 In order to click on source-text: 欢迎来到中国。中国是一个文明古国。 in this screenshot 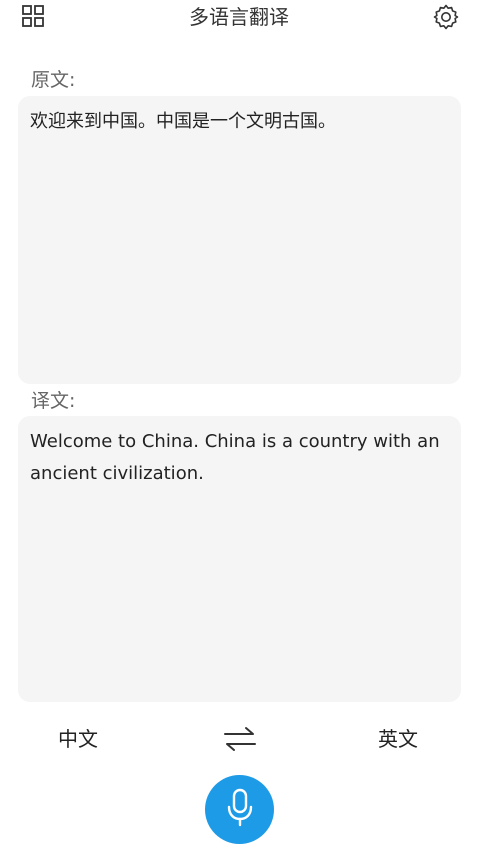, I will do `click(183, 121)`.